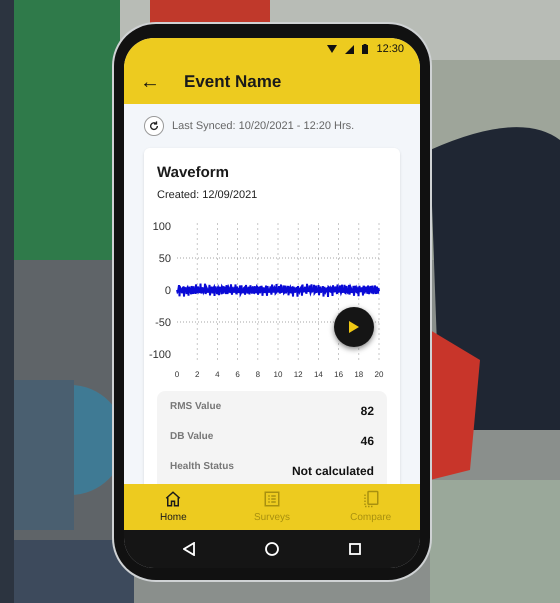  I want to click on status-time: 12:30, so click(390, 49).